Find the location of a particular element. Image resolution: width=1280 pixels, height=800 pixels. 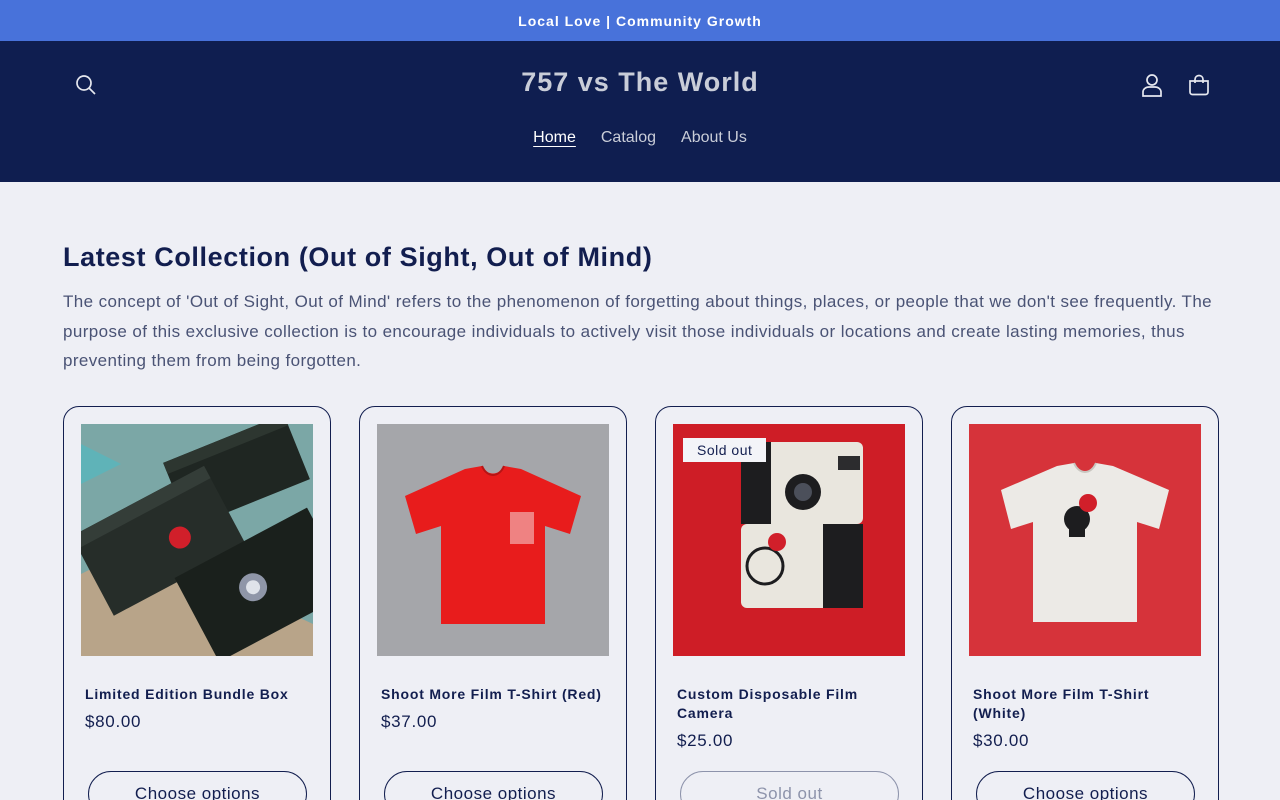

cart-button is located at coordinates (1199, 85).